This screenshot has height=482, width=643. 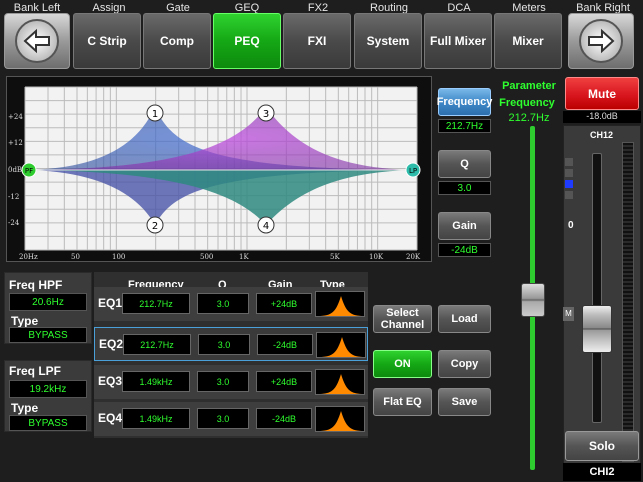 What do you see at coordinates (413, 257) in the screenshot?
I see `x-tick: 20K` at bounding box center [413, 257].